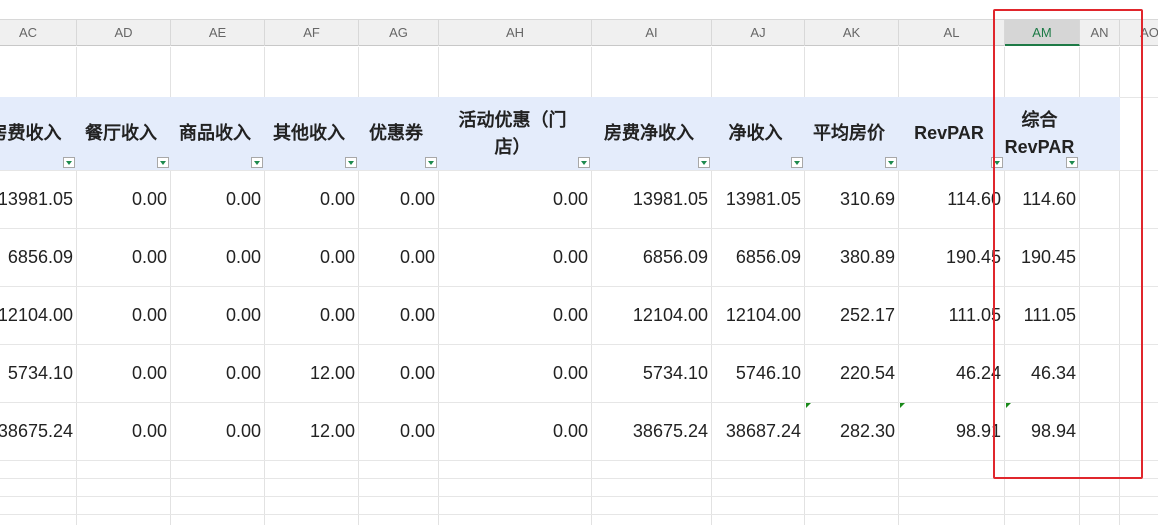 This screenshot has width=1158, height=525. I want to click on table-cell: 310.69, so click(852, 199).